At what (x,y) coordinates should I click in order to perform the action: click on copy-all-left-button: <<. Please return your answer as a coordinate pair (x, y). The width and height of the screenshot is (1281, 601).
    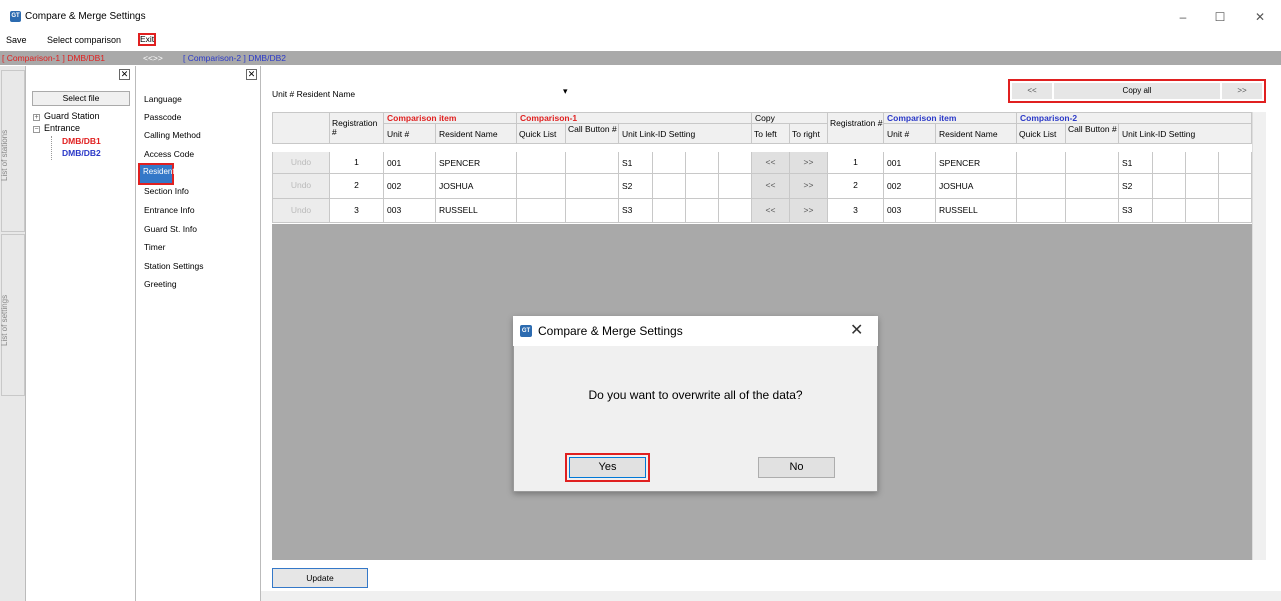
    Looking at the image, I should click on (1032, 91).